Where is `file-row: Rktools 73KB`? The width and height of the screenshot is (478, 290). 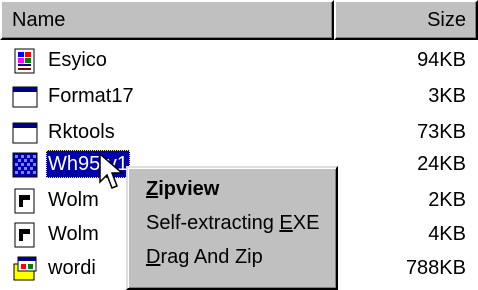 file-row: Rktools 73KB is located at coordinates (239, 132).